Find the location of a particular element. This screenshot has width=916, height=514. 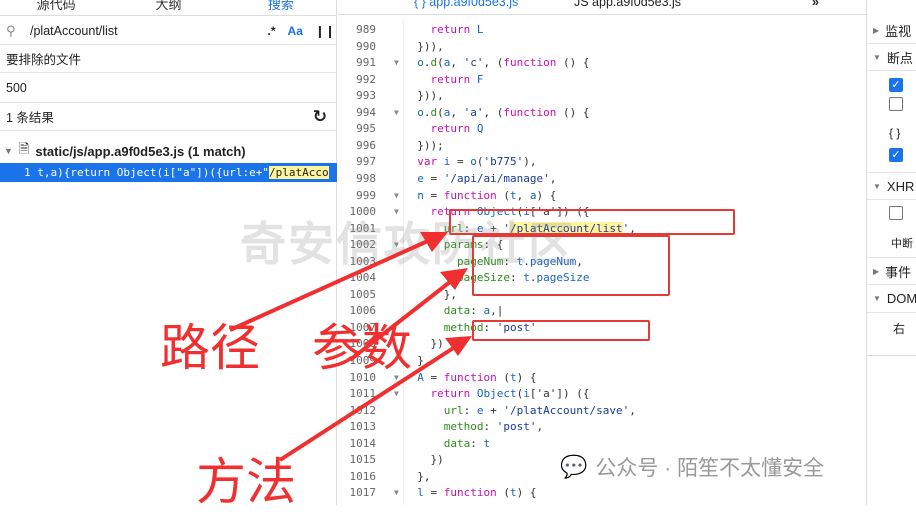

annotation-method: 方法 is located at coordinates (246, 482).